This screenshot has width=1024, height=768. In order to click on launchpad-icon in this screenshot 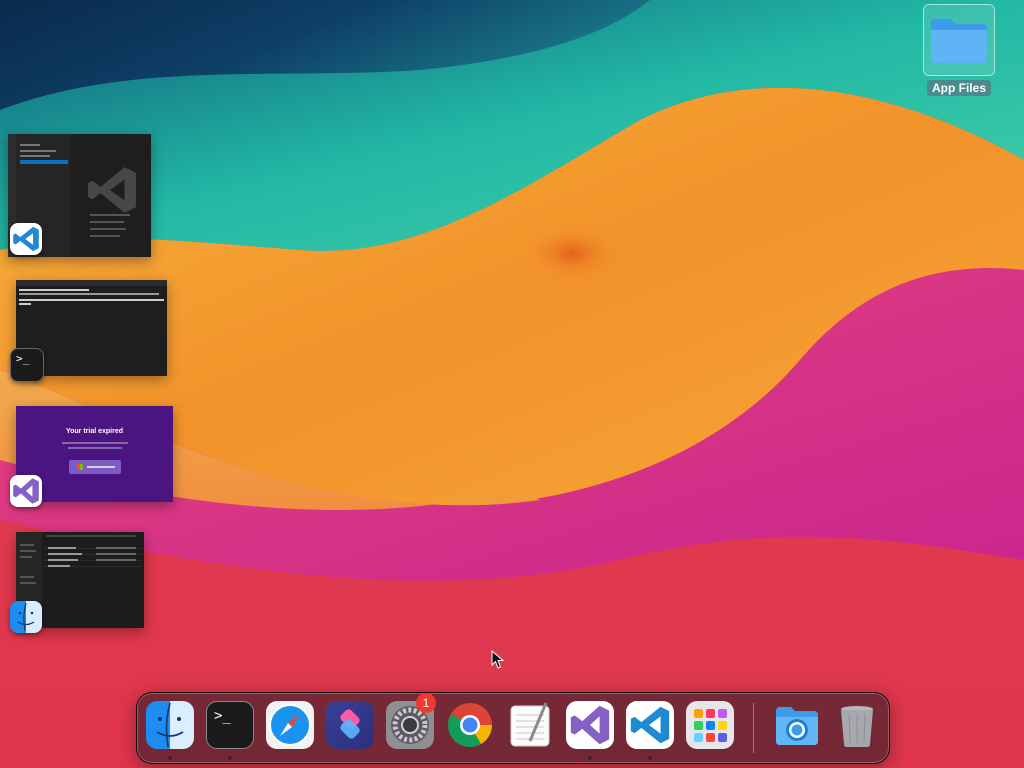, I will do `click(710, 725)`.